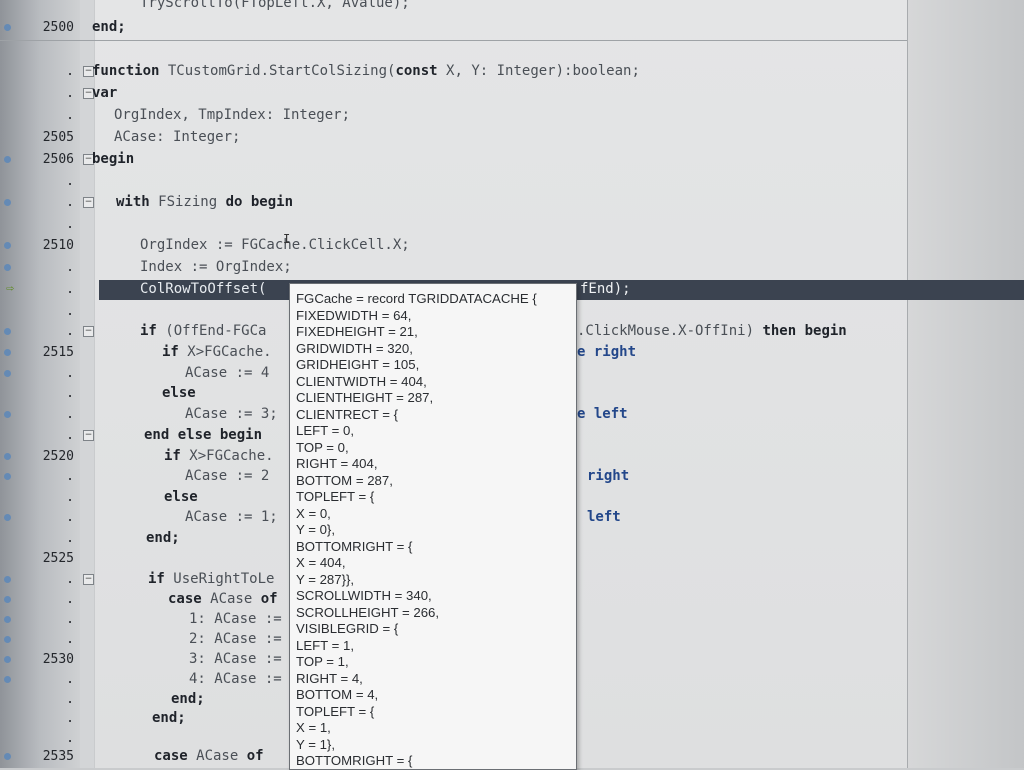 The height and width of the screenshot is (770, 1024). Describe the element at coordinates (231, 414) in the screenshot. I see `code-text: ACase := 3;` at that location.